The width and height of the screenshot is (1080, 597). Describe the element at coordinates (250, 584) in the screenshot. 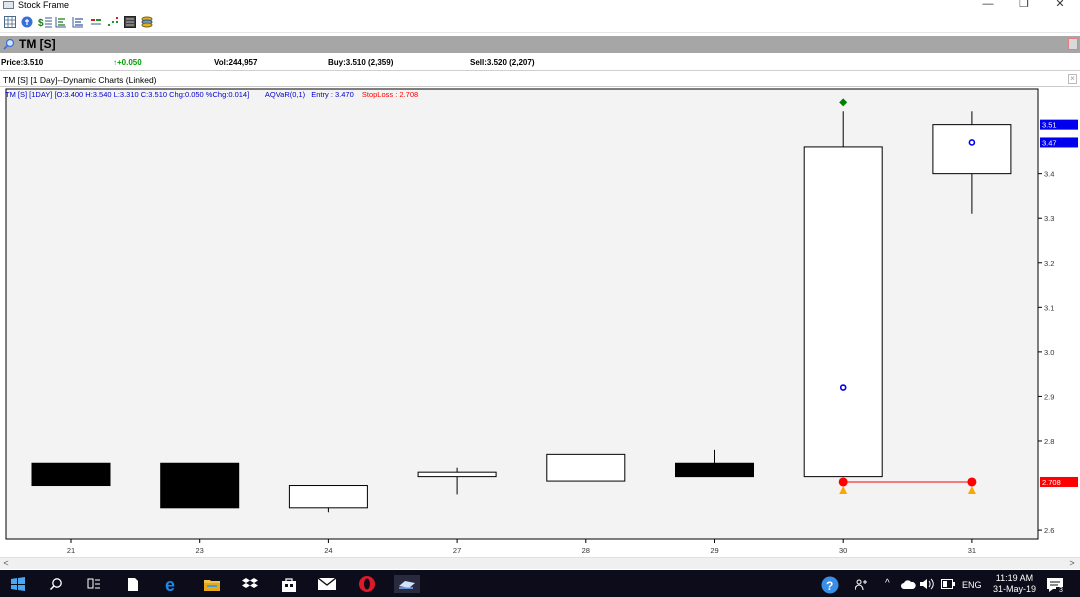

I see `dropbox-icon` at that location.